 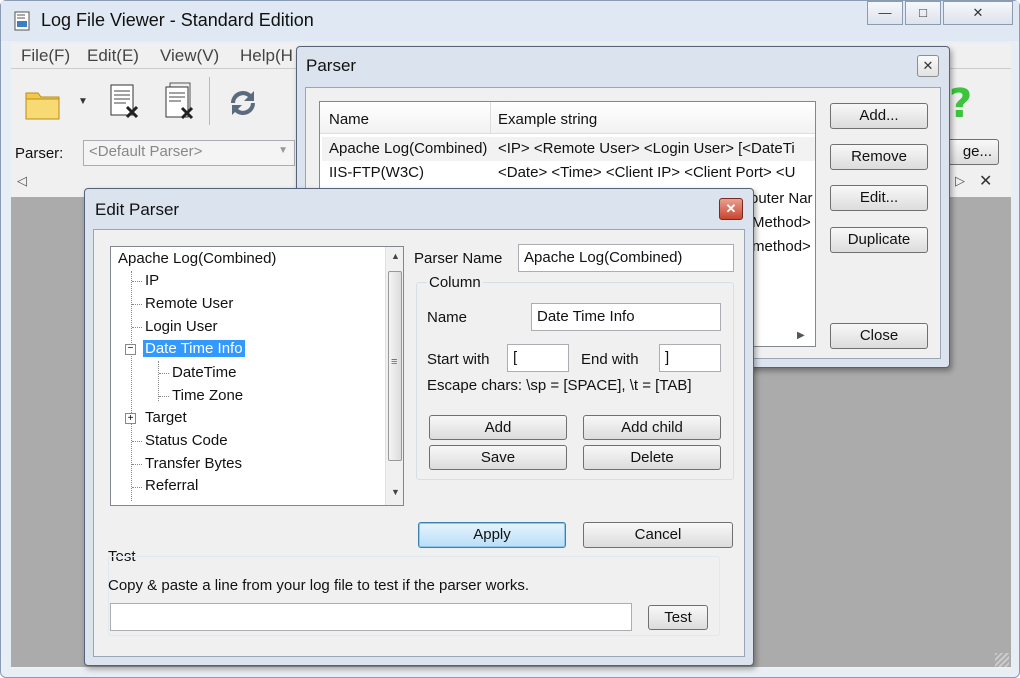 I want to click on close-file-button, so click(x=125, y=103).